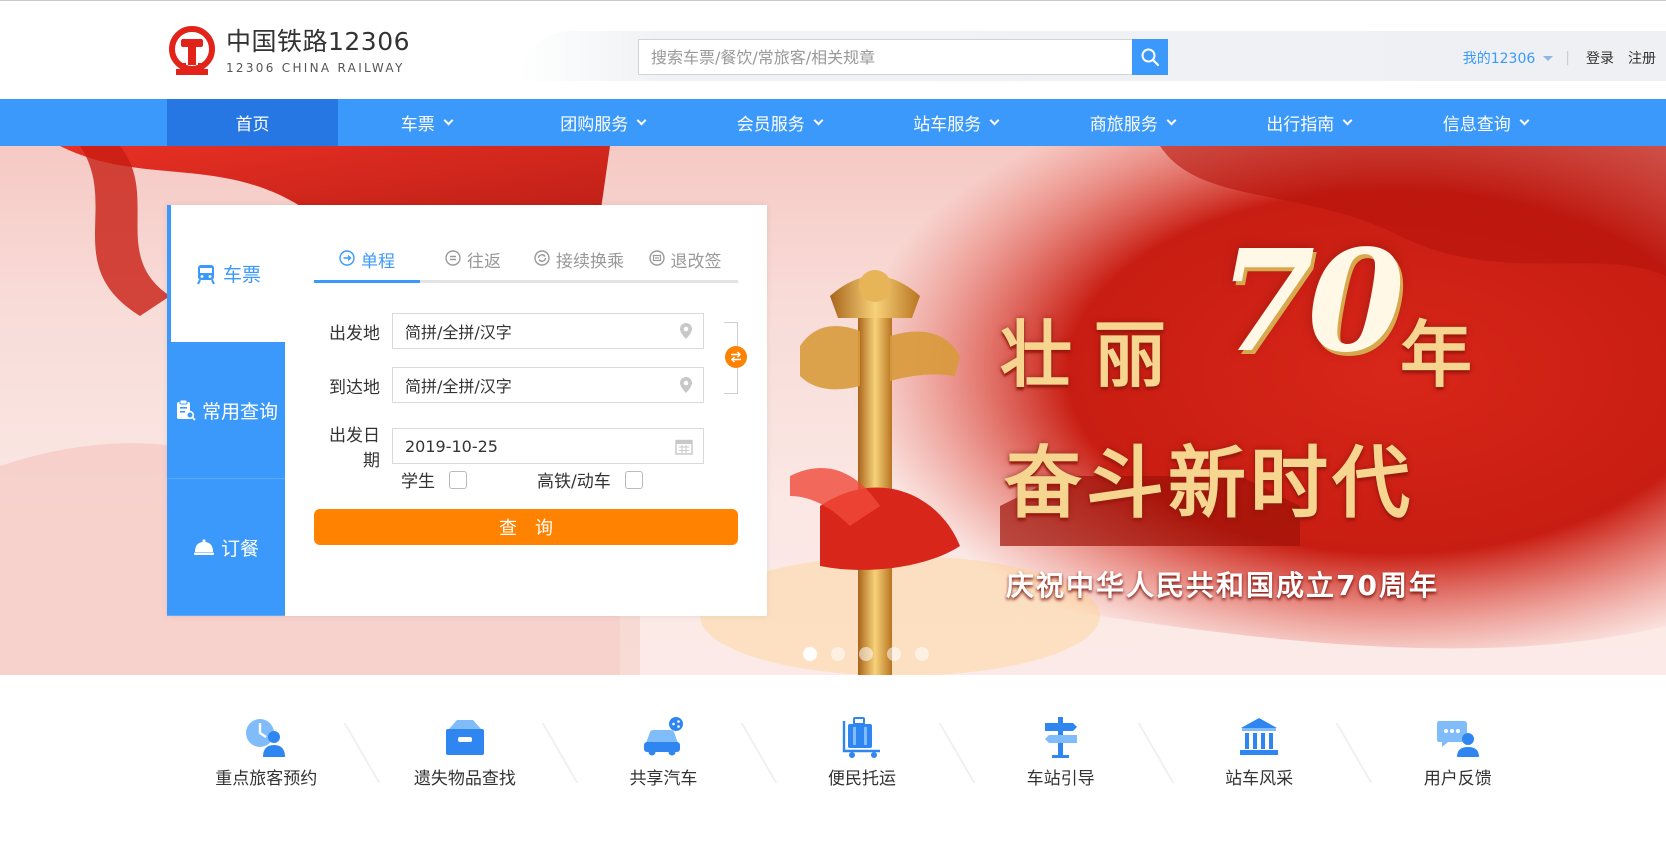  I want to click on service-label: 用户反馈, so click(1457, 779).